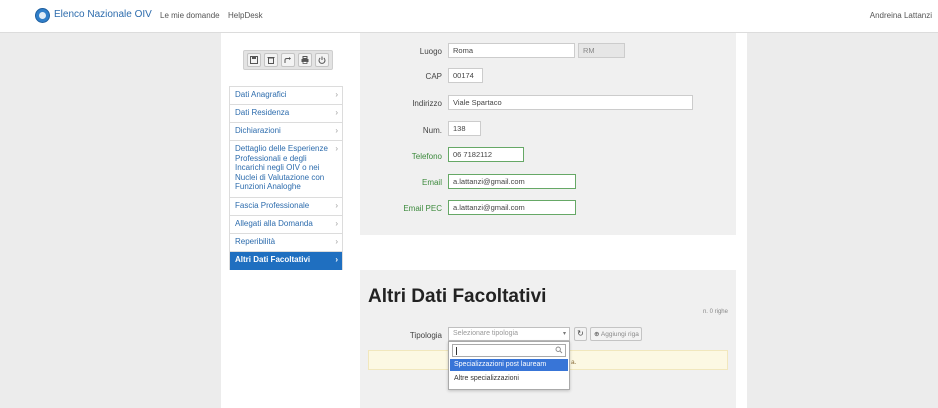 This screenshot has height=408, width=938. What do you see at coordinates (103, 14) in the screenshot?
I see `brand-link: Elenco Nazionale OIV` at bounding box center [103, 14].